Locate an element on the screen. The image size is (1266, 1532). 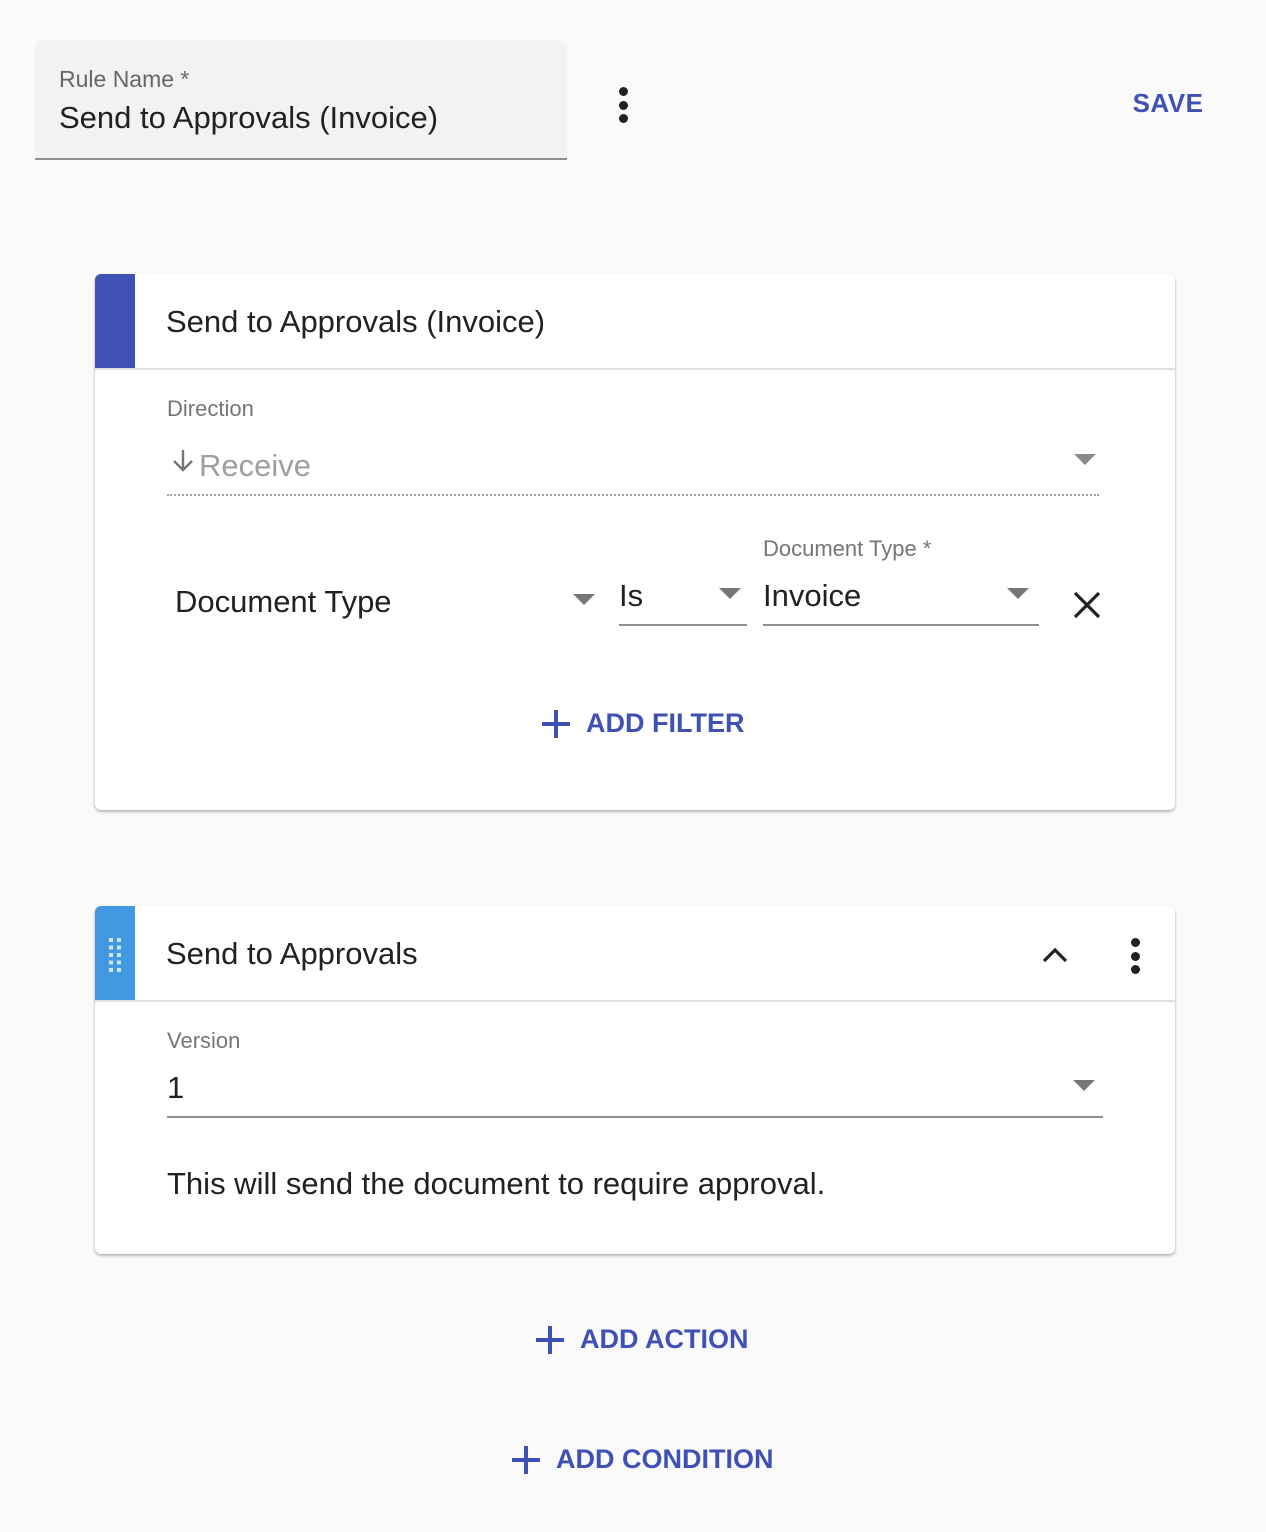
direction-value: Receive is located at coordinates (255, 465).